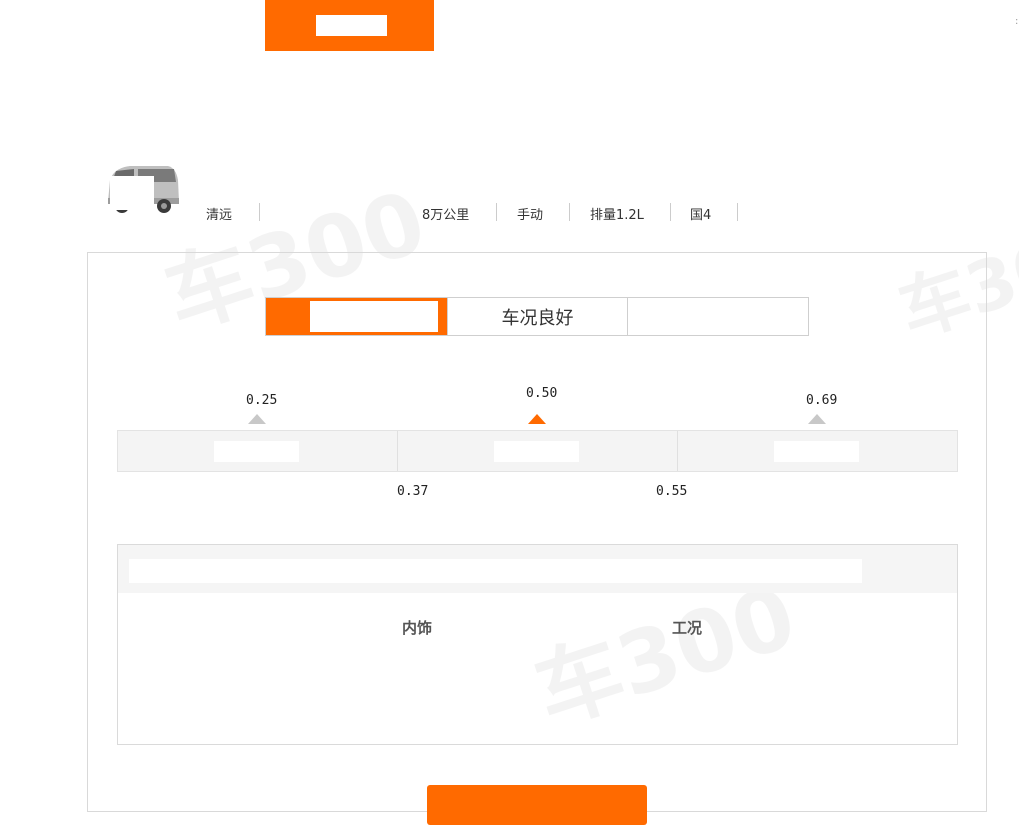  What do you see at coordinates (140, 189) in the screenshot?
I see `car-thumbnail` at bounding box center [140, 189].